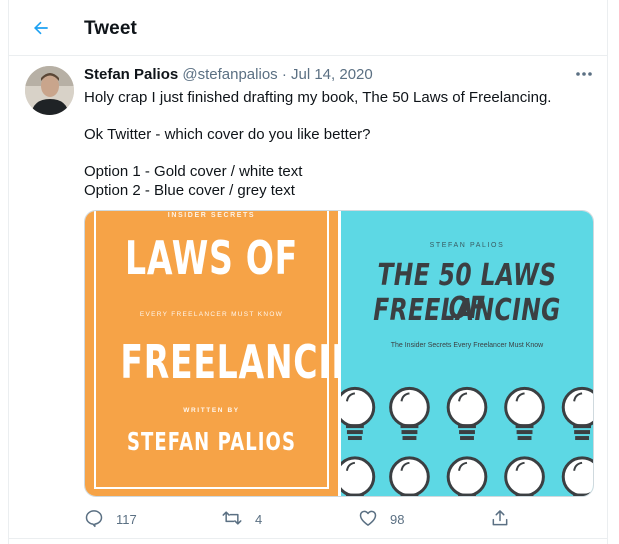  I want to click on cover-a-title-line2: FREELANCING, so click(254, 362).